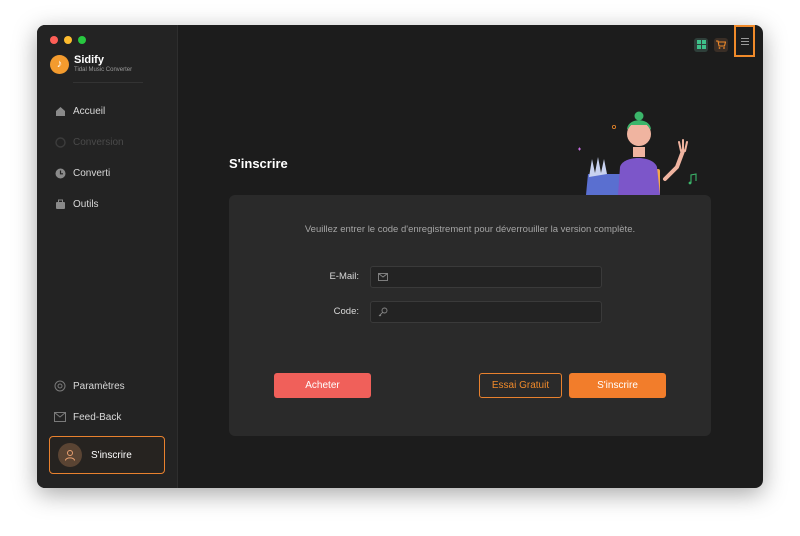  What do you see at coordinates (60, 204) in the screenshot?
I see `toolbox-icon` at bounding box center [60, 204].